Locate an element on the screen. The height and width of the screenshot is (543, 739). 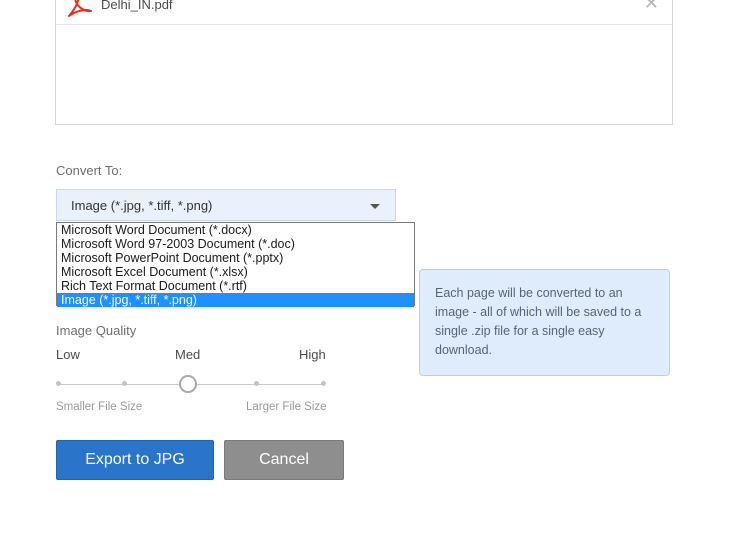
chevron-down-icon is located at coordinates (375, 206).